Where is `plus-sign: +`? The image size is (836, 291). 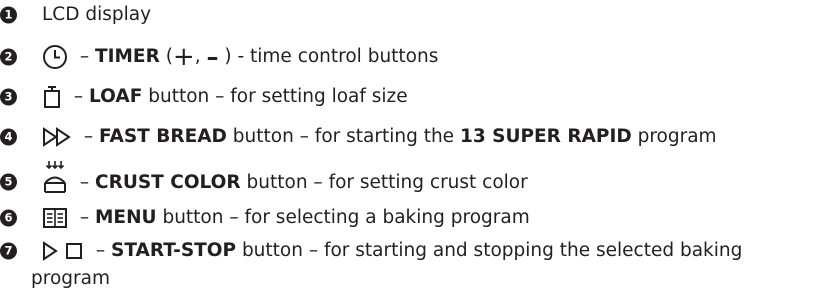 plus-sign: + is located at coordinates (183, 57).